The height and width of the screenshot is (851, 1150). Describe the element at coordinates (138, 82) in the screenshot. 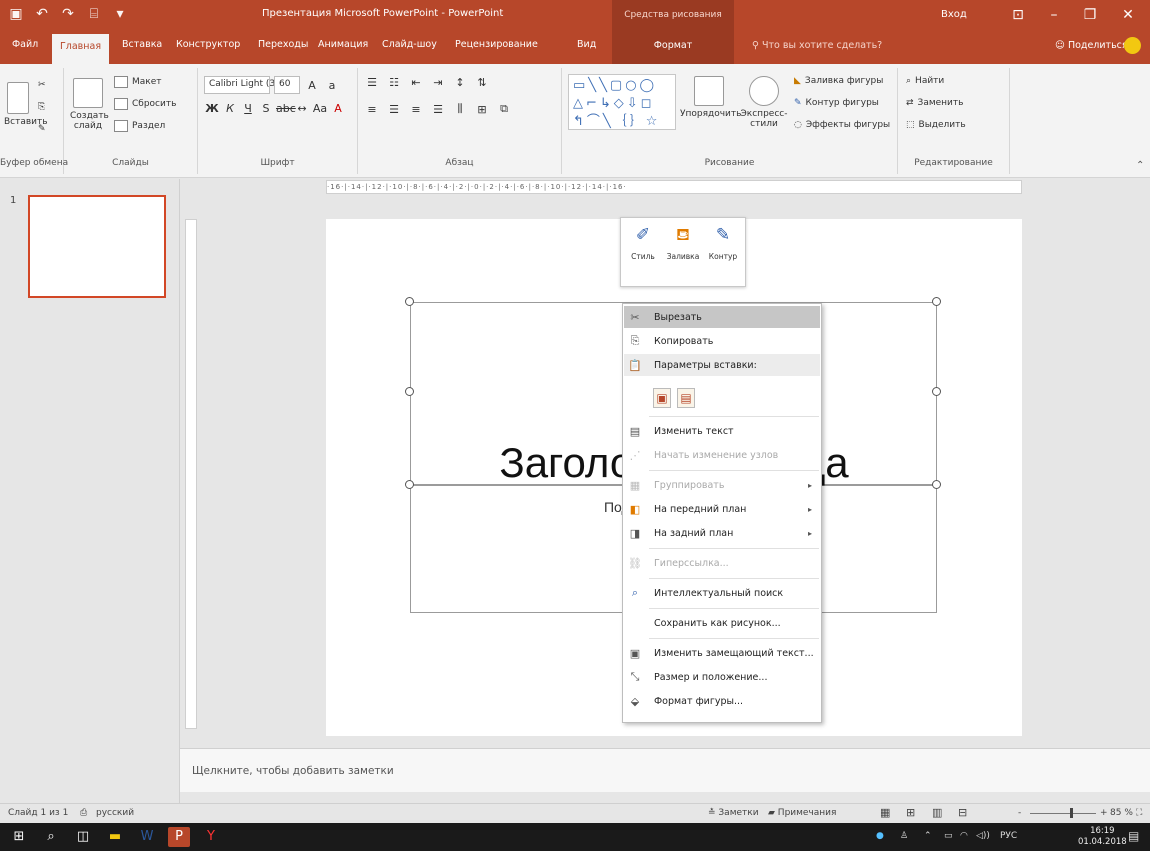

I see `layout-button: Макет` at that location.